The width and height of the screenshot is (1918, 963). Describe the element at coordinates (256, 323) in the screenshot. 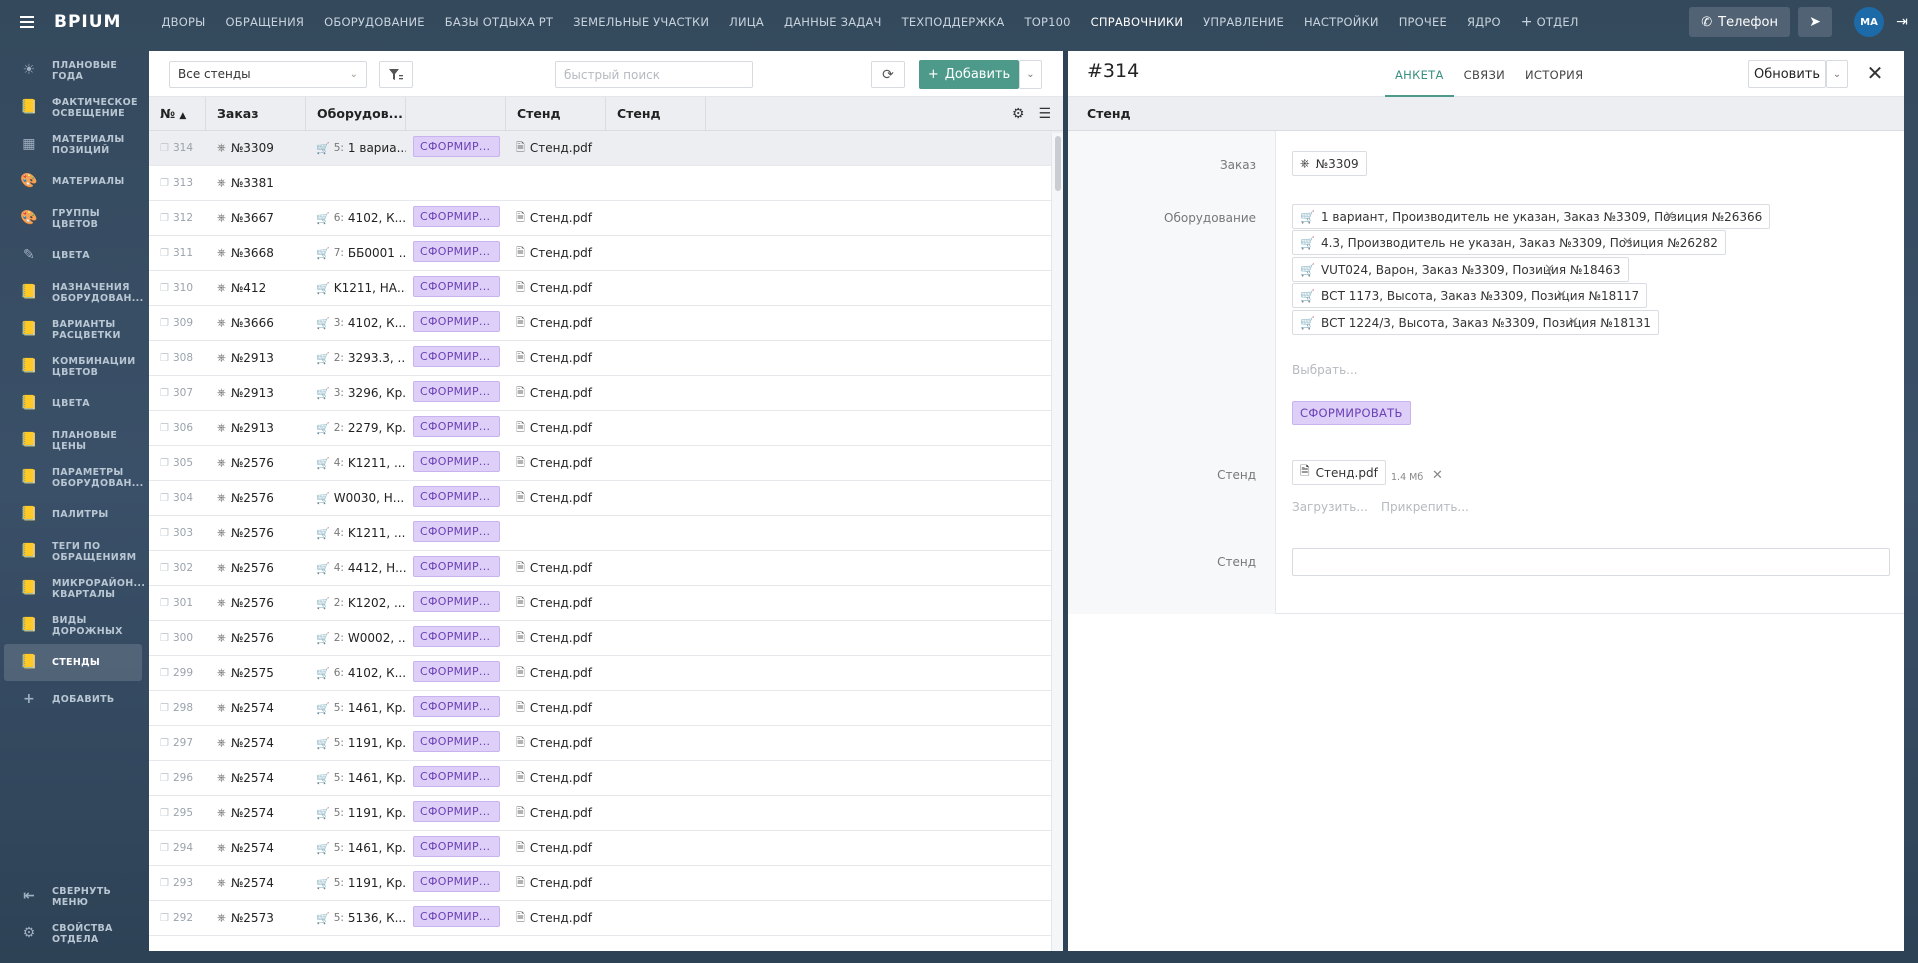

I see `row-order-cell: ⎈ №3666` at that location.